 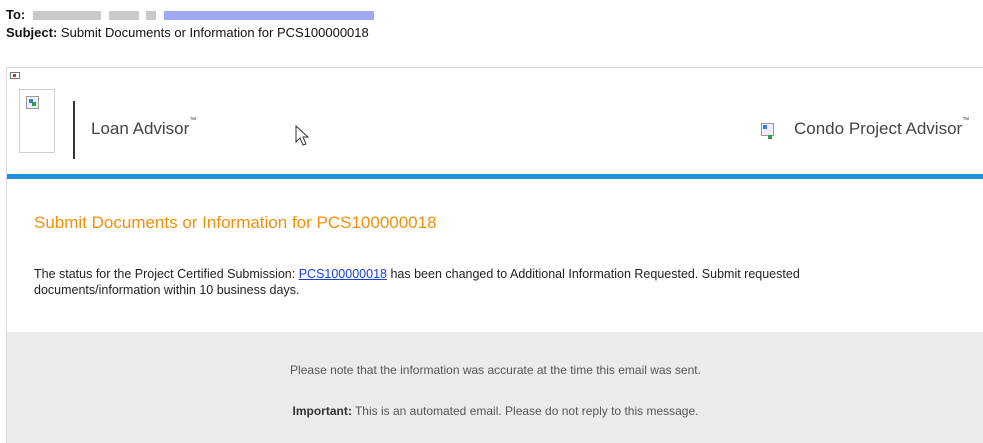 I want to click on important-label: Important:, so click(x=322, y=411).